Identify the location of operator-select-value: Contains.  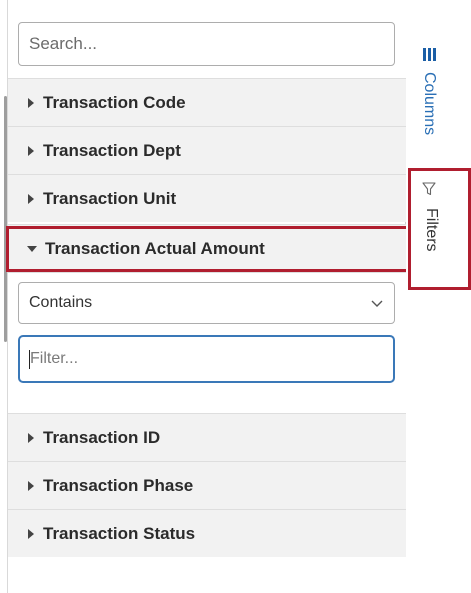
(61, 302).